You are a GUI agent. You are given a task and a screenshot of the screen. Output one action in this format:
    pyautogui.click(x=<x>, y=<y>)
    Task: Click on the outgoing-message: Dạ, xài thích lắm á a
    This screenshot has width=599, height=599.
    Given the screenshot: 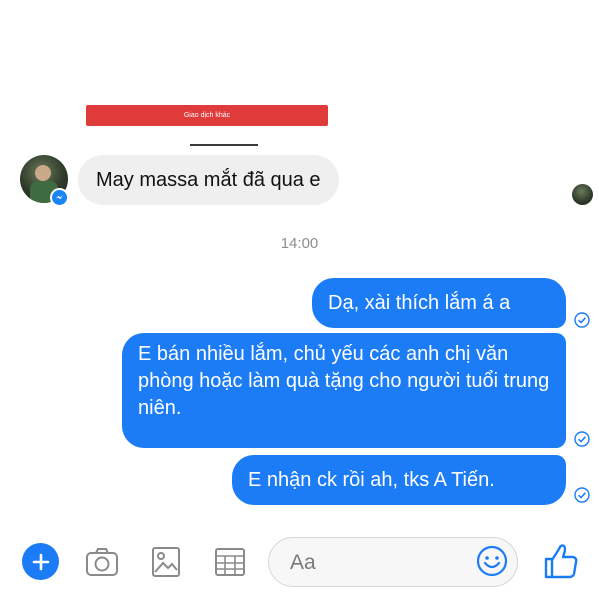 What is the action you would take?
    pyautogui.click(x=439, y=303)
    